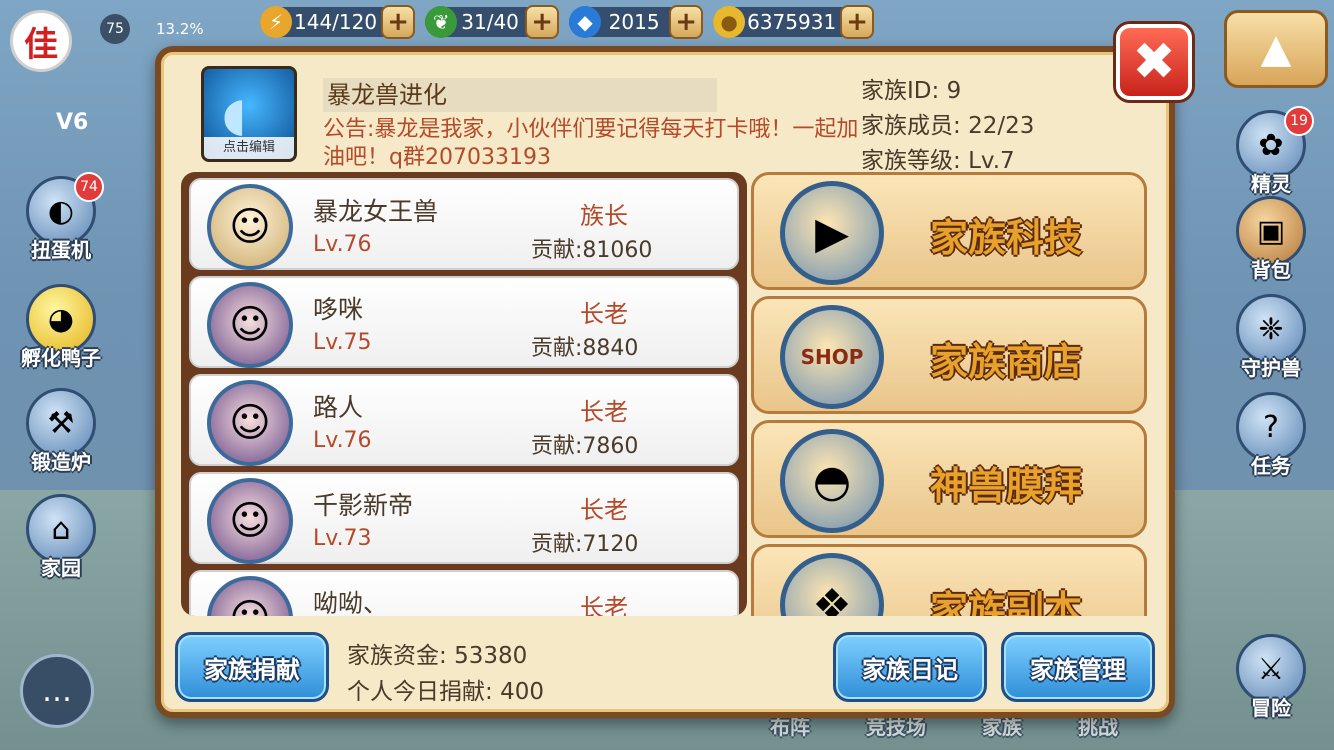 Image resolution: width=1334 pixels, height=750 pixels. Describe the element at coordinates (1271, 270) in the screenshot. I see `backpack-label: 背包` at that location.